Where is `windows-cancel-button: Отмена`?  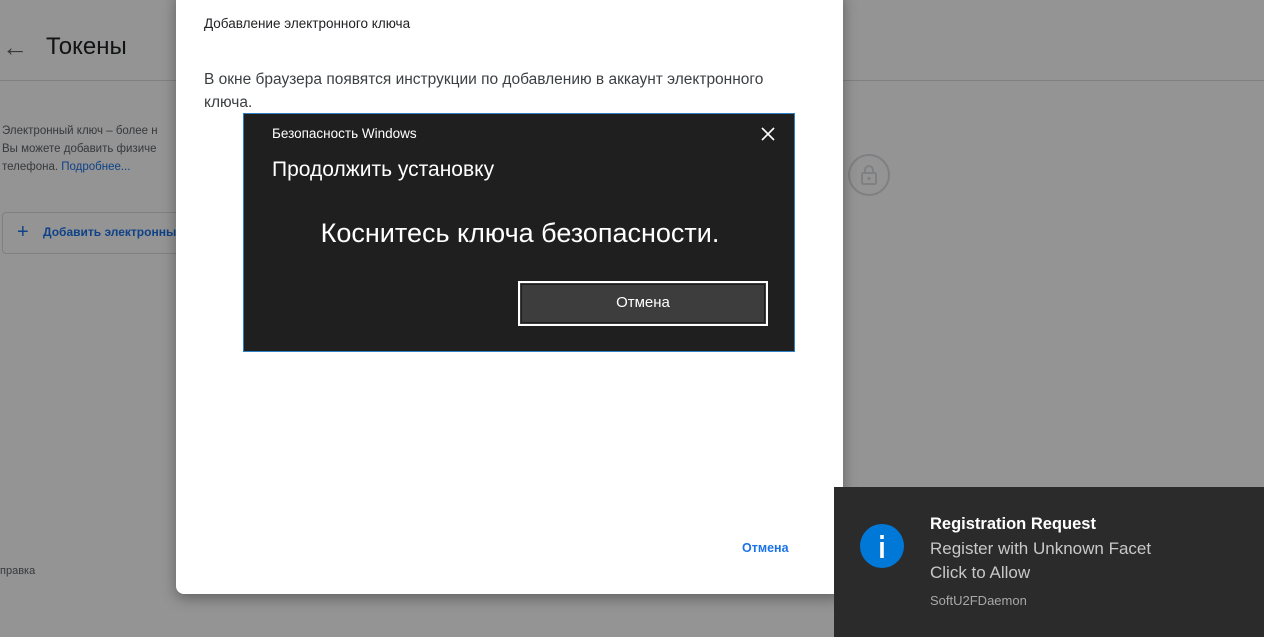
windows-cancel-button: Отмена is located at coordinates (643, 303).